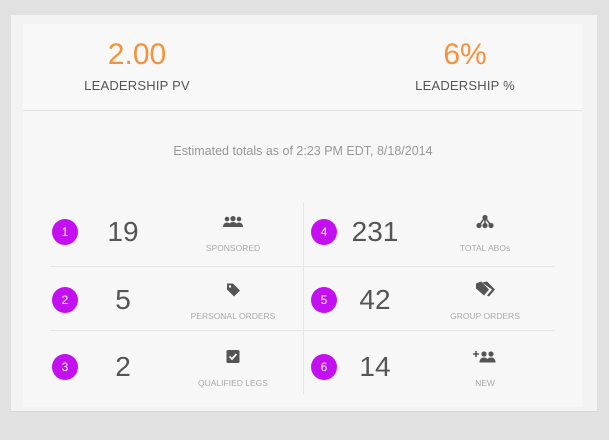 Image resolution: width=609 pixels, height=440 pixels. I want to click on tag-icon, so click(233, 292).